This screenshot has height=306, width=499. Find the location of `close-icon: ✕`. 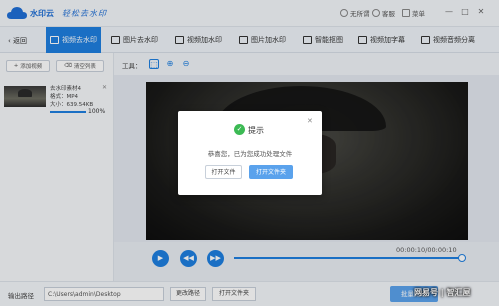

close-icon: ✕ is located at coordinates (310, 121).